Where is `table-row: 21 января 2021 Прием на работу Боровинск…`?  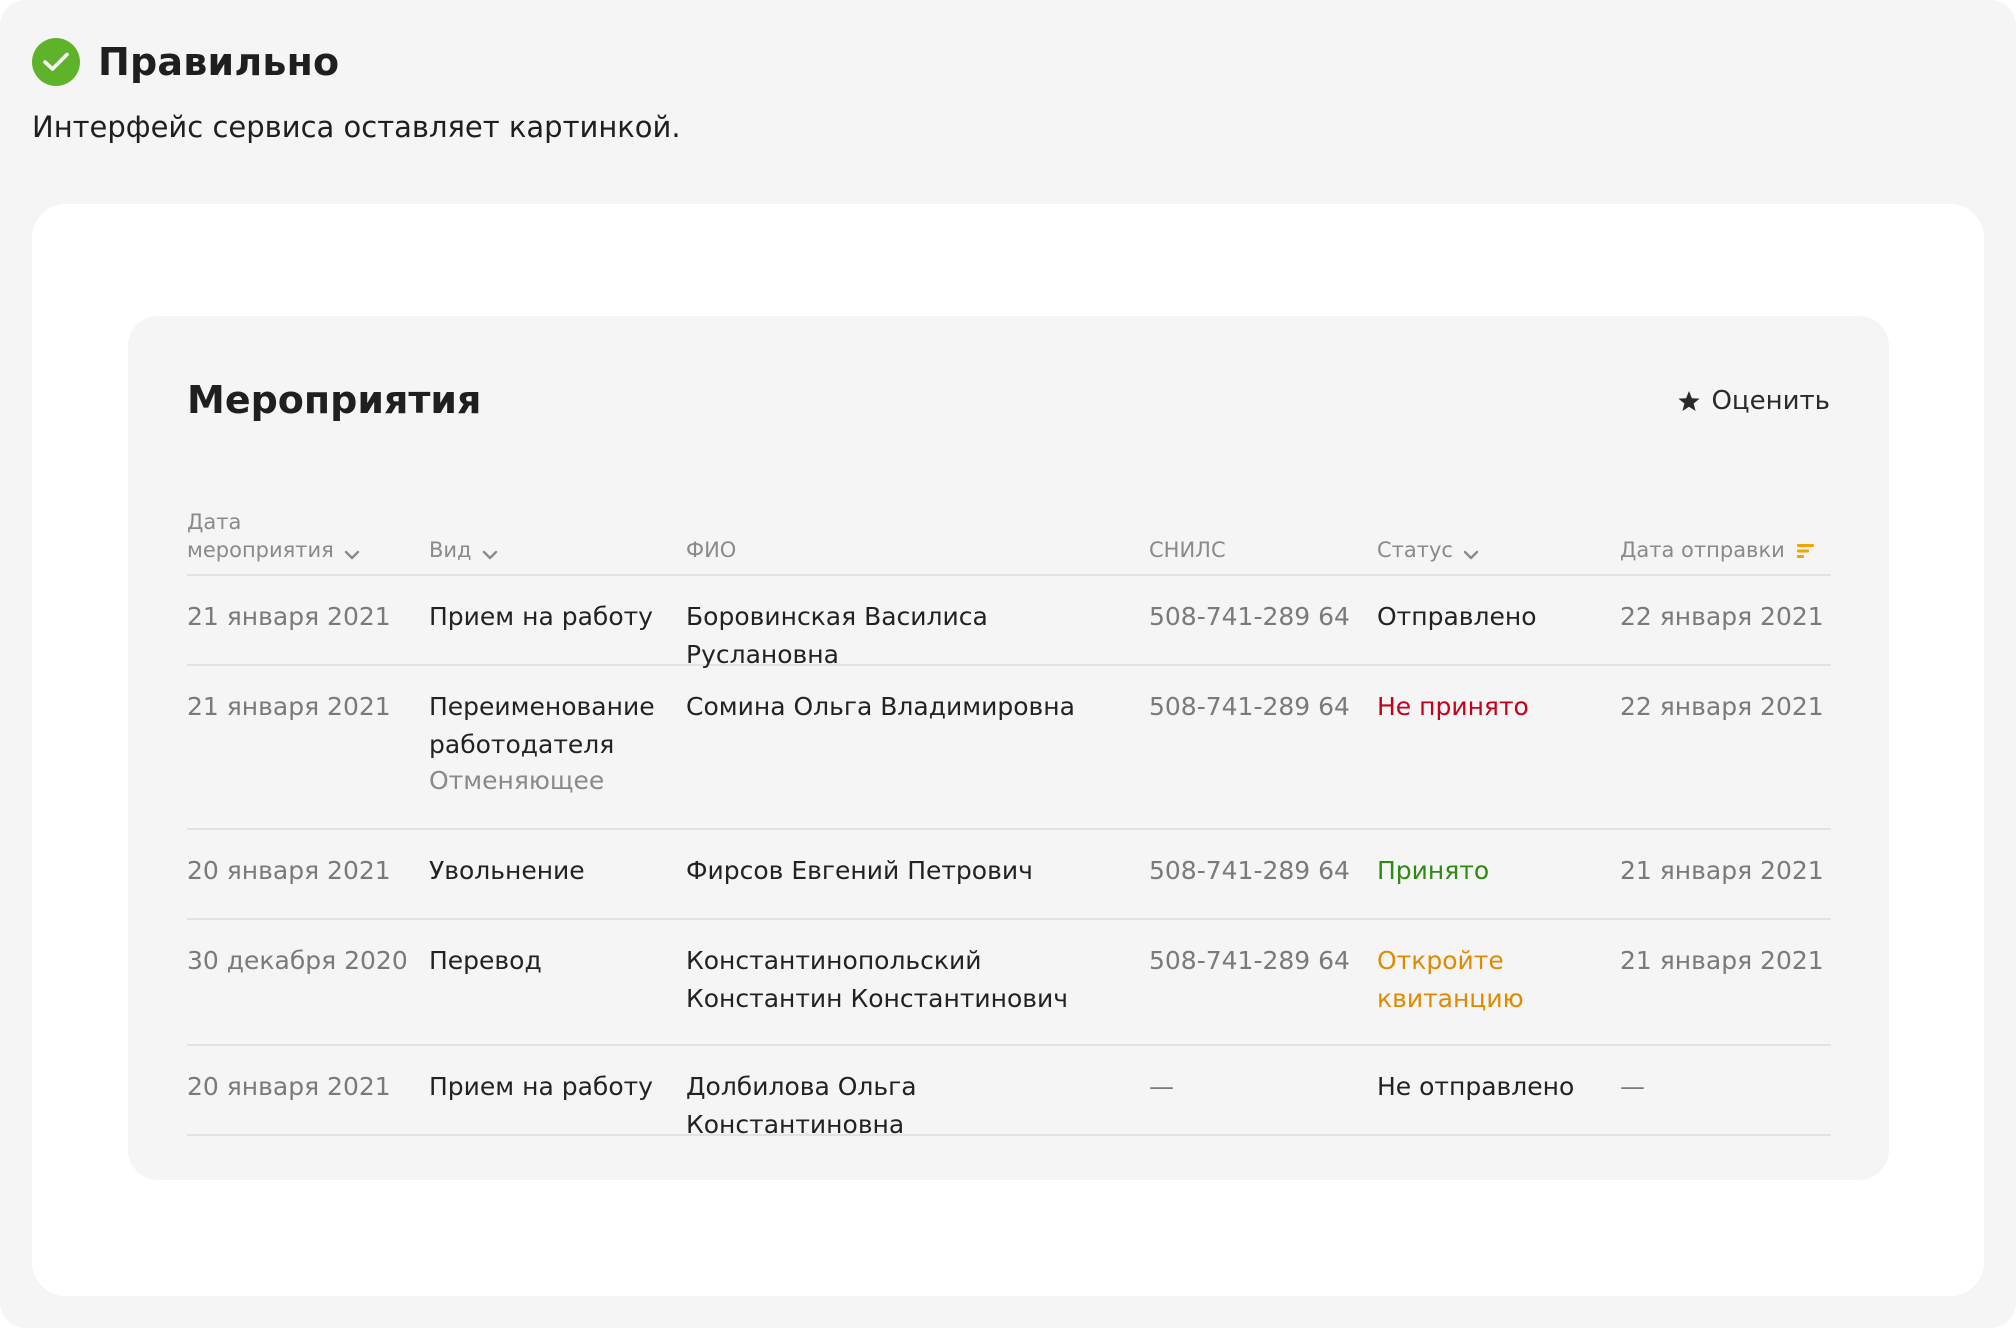
table-row: 21 января 2021 Прием на работу Боровинск… is located at coordinates (1009, 622).